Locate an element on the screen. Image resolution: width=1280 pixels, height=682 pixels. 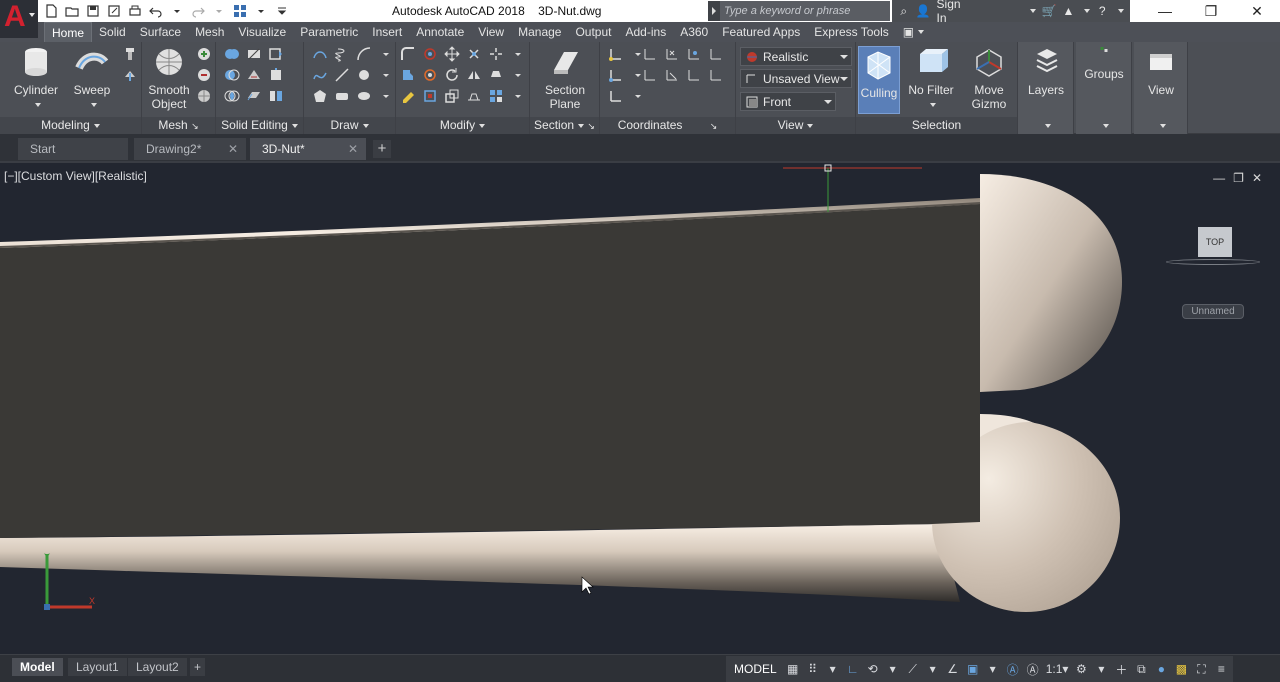
tab-insert: Insert is located at coordinates (387, 32).